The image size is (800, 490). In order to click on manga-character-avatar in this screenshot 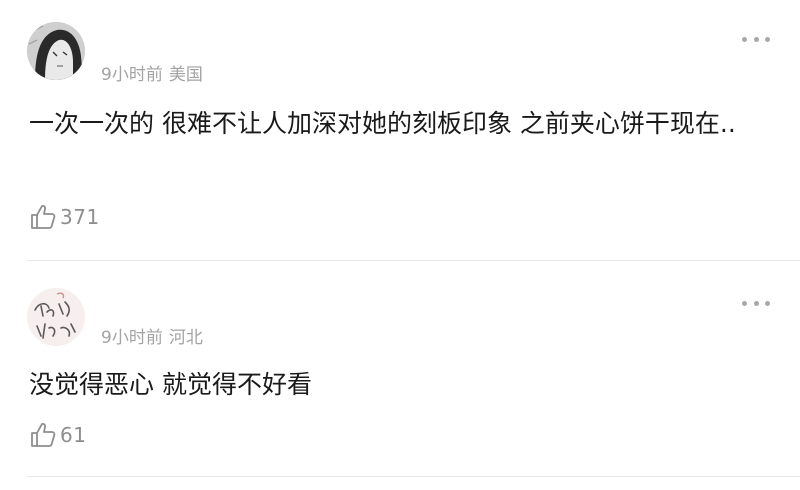, I will do `click(56, 51)`.